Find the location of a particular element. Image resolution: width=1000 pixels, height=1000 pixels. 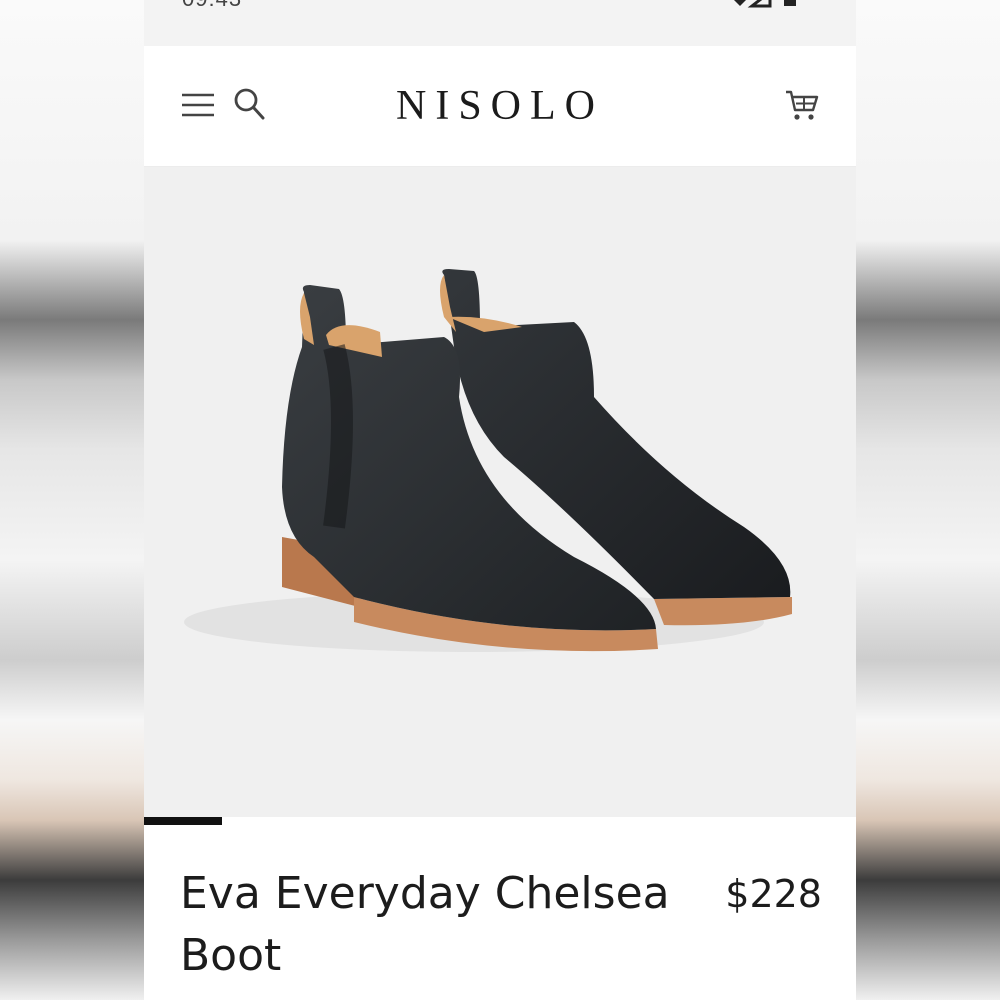

brand-logo: NISOLO is located at coordinates (500, 106).